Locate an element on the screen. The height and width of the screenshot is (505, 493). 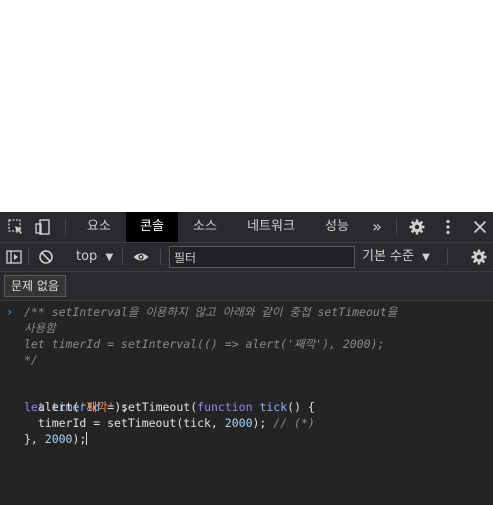
filter-field is located at coordinates (262, 257).